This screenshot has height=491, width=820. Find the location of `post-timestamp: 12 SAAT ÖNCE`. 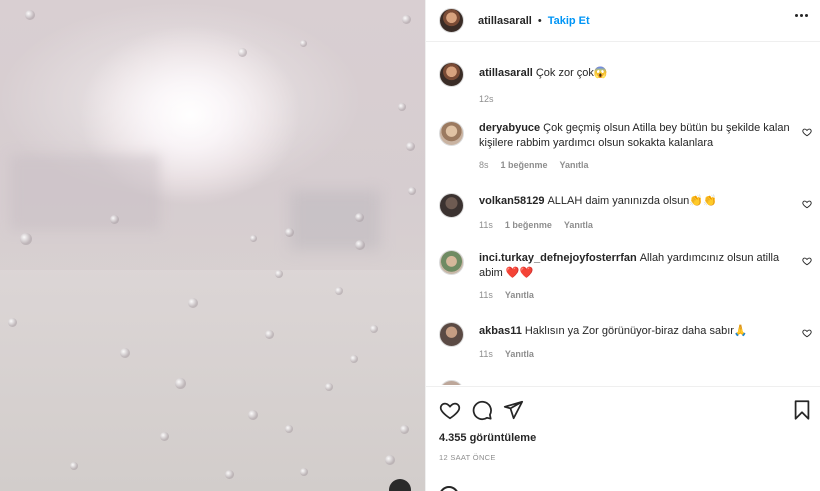

post-timestamp: 12 SAAT ÖNCE is located at coordinates (467, 457).